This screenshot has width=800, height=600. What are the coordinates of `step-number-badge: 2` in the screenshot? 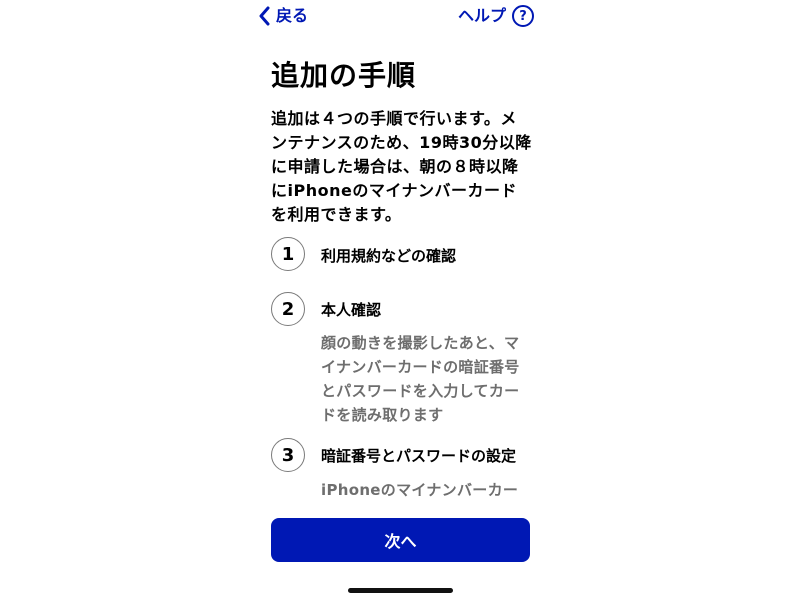 It's located at (288, 309).